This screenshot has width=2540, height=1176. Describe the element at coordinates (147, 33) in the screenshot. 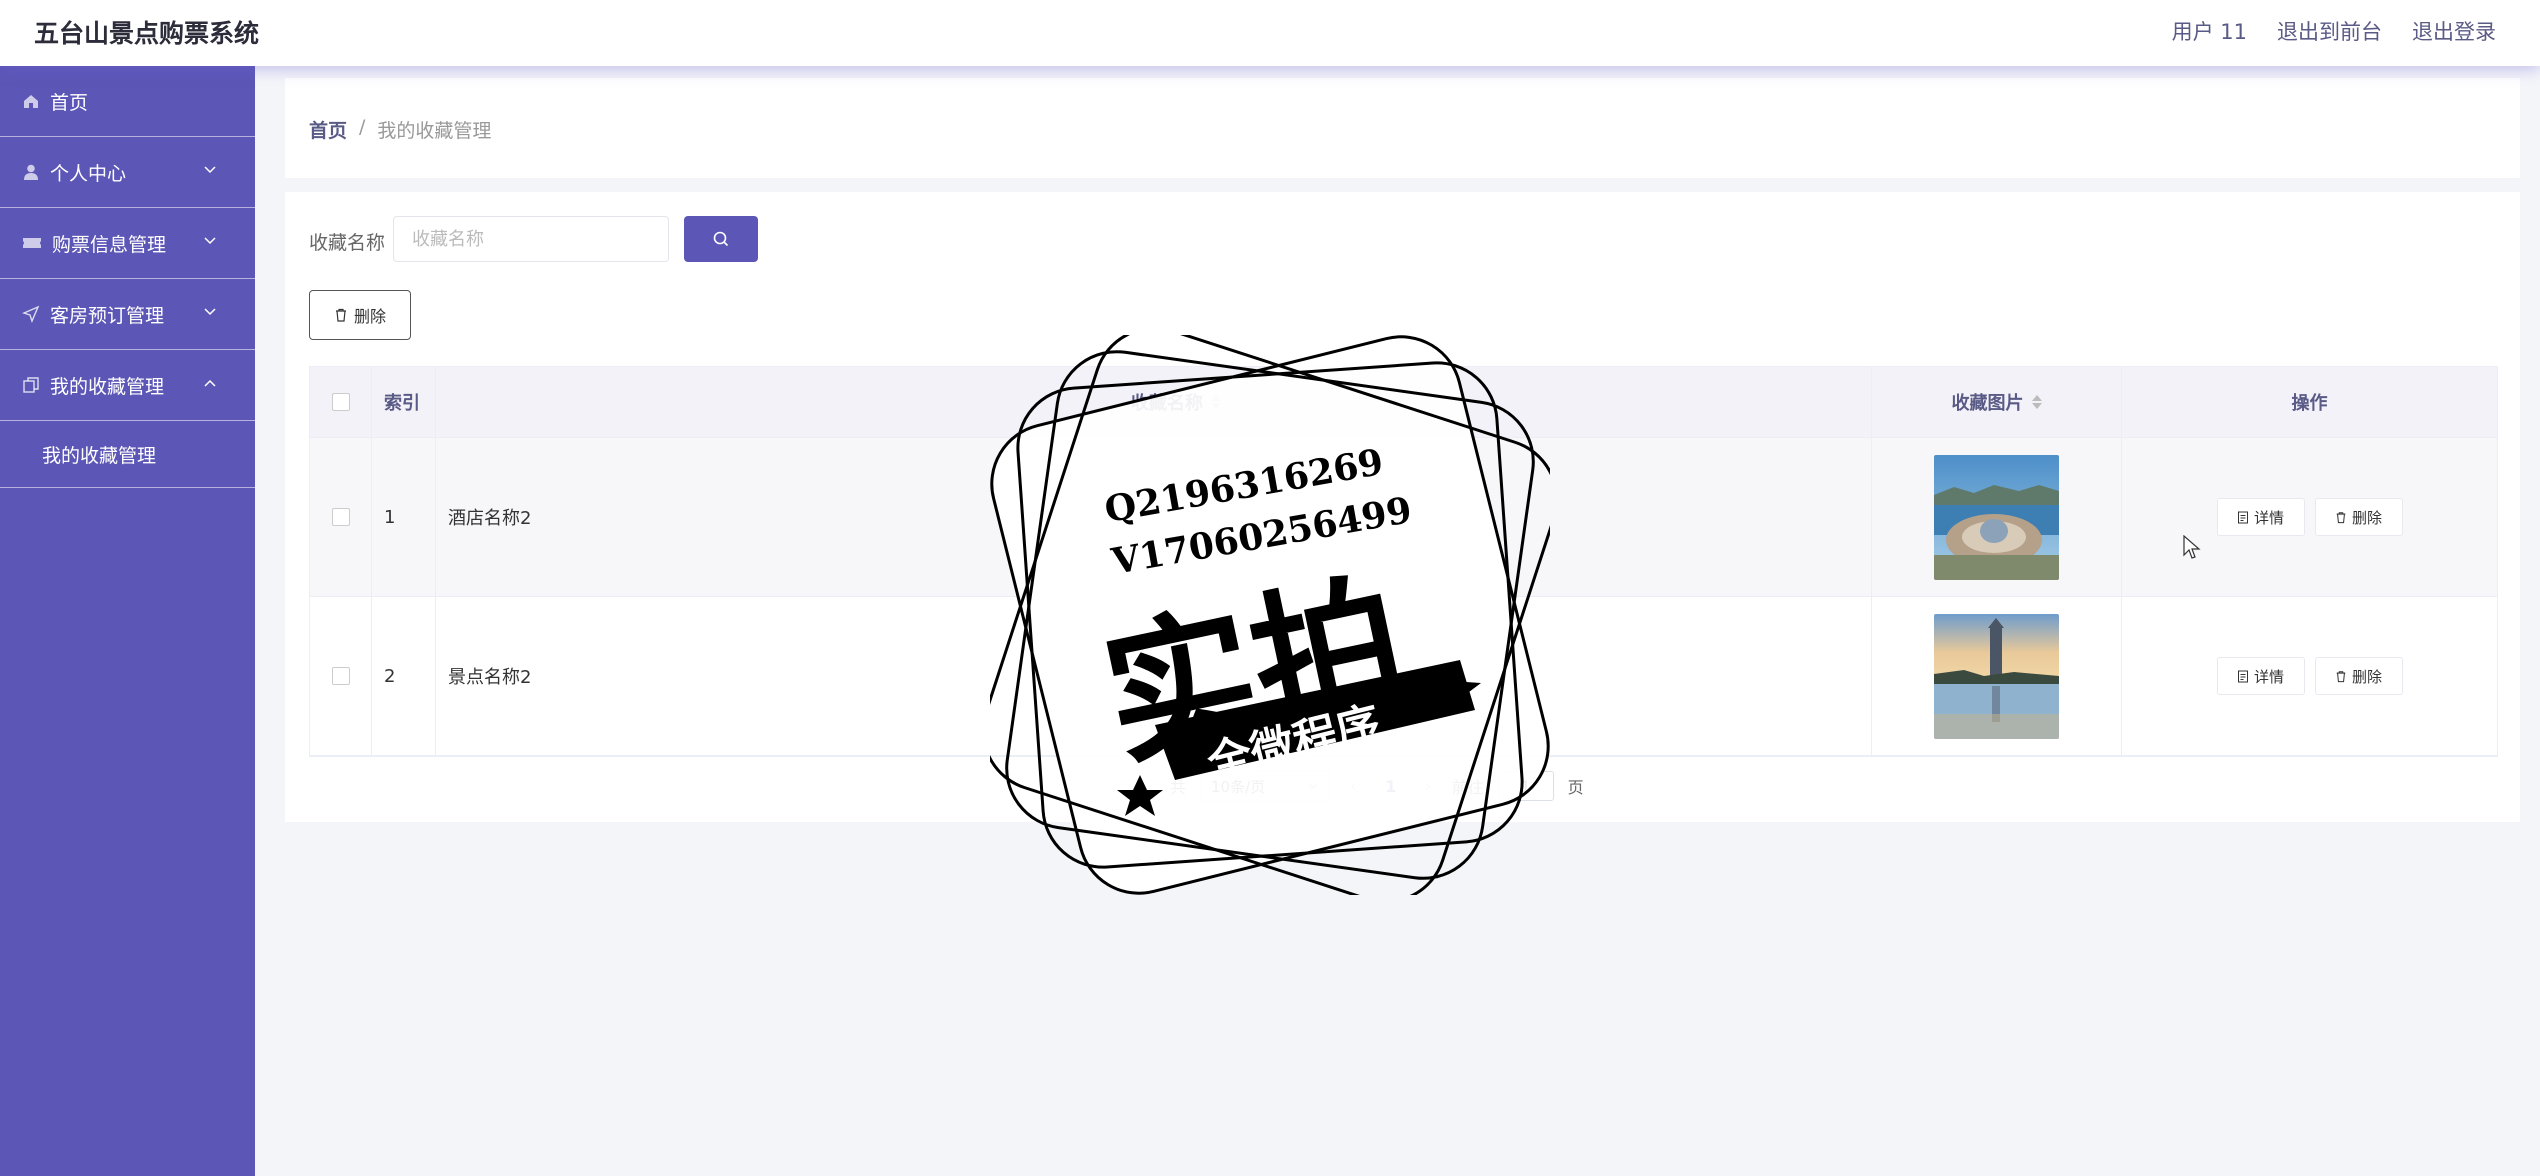

I see `app-title: 五台山景点购票系统` at that location.